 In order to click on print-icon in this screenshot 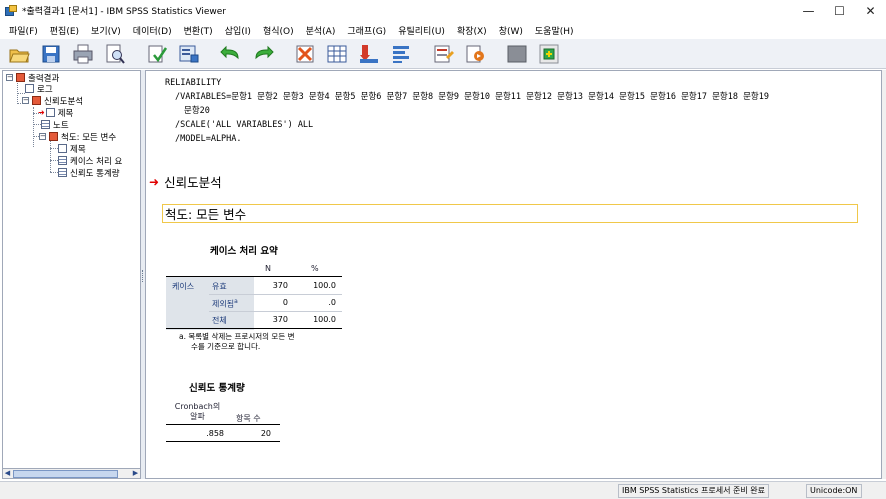, I will do `click(83, 54)`.